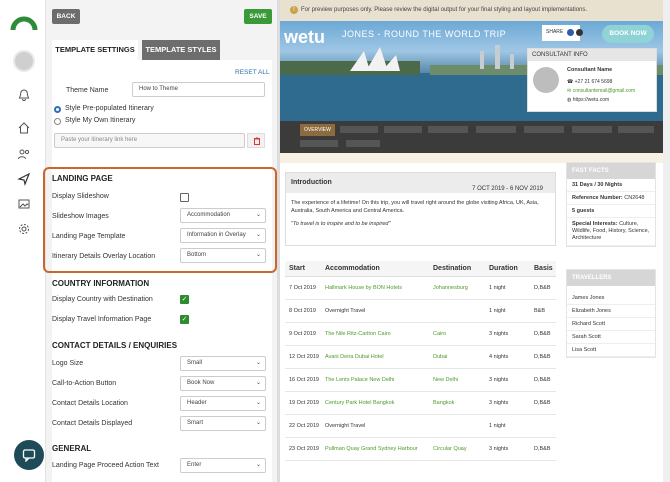  What do you see at coordinates (223, 403) in the screenshot?
I see `contact-location-select: Header ⌄` at bounding box center [223, 403].